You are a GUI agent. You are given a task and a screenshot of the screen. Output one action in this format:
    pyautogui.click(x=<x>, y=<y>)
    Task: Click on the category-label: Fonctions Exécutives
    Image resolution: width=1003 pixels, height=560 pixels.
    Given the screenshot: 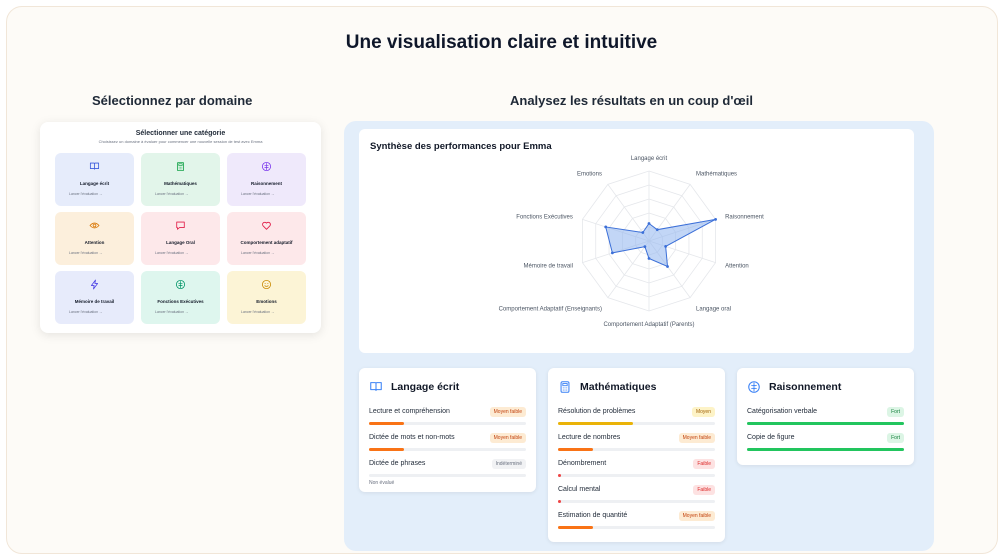 What is the action you would take?
    pyautogui.click(x=180, y=301)
    